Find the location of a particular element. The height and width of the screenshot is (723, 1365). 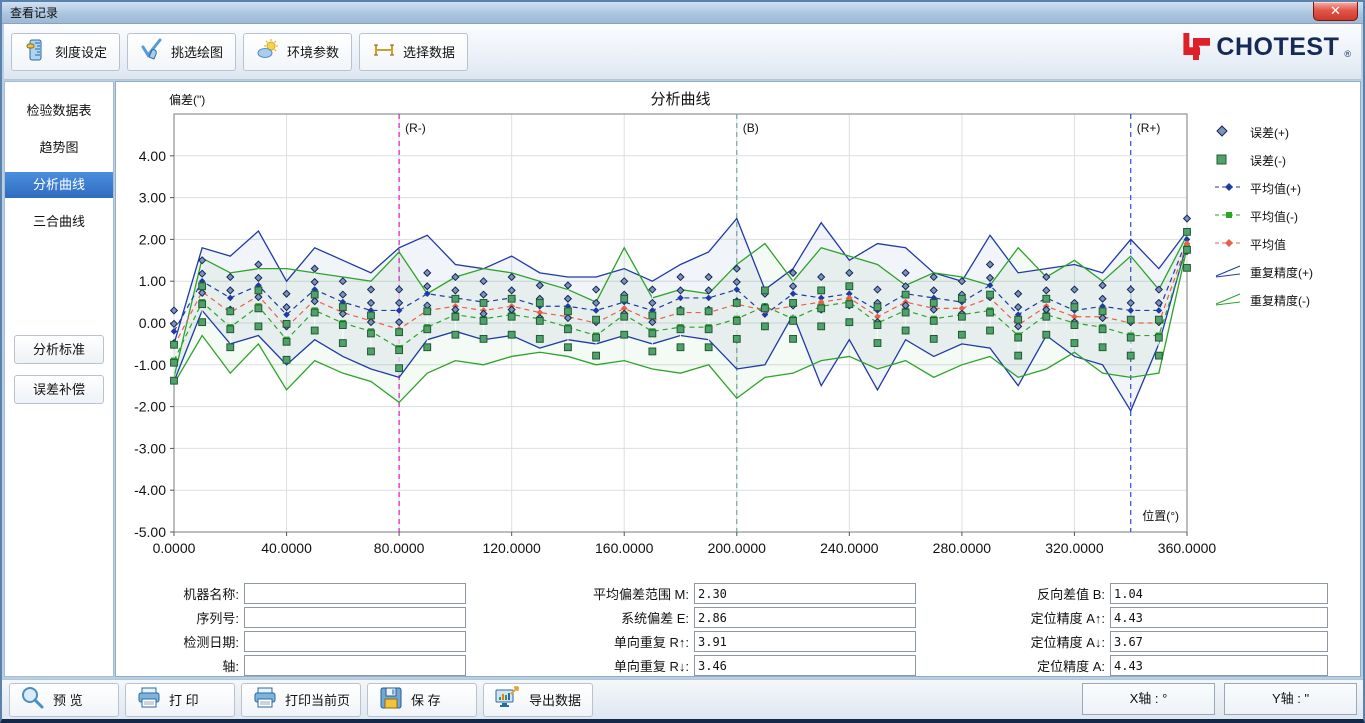

chart-legend: 误差(+) 误差(-) 平均值(+) 平均值(-) 平均值重复精度(+) 重复精度(-) is located at coordinates (1278, 216).